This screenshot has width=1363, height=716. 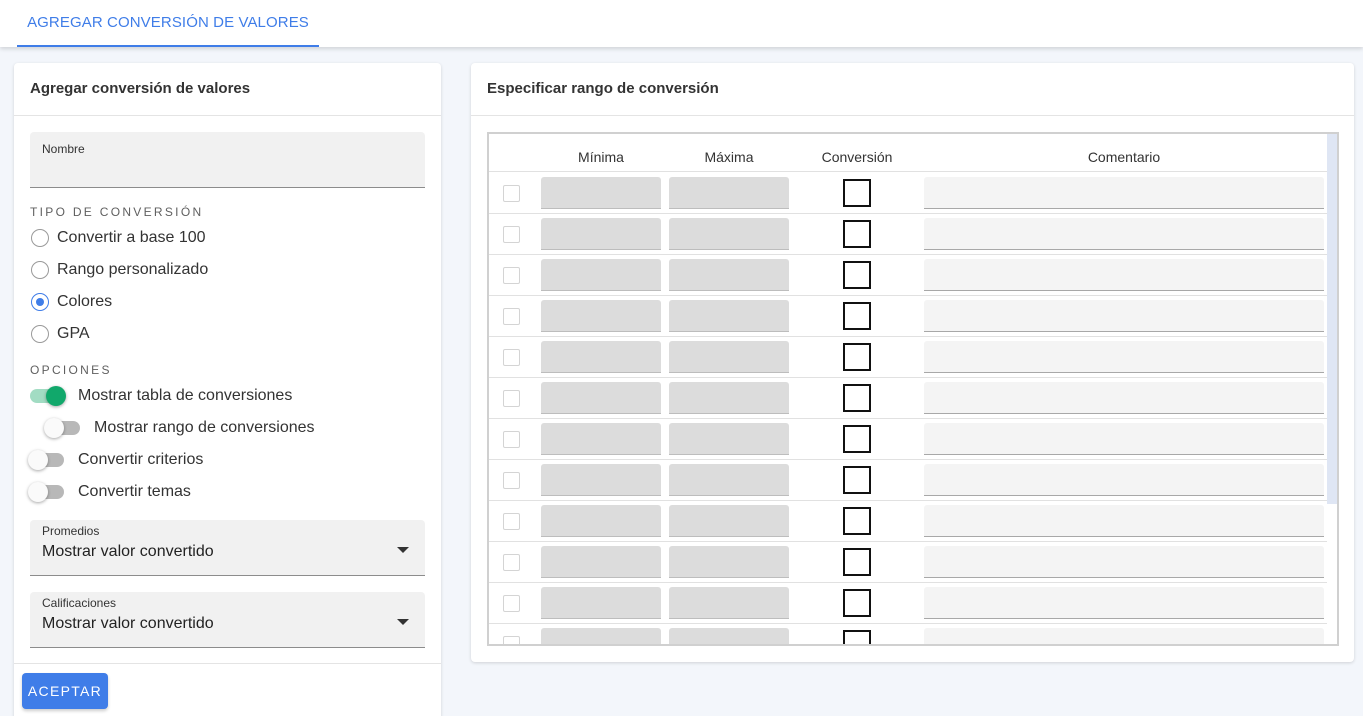 I want to click on accept-button: ACEPTAR, so click(x=65, y=691).